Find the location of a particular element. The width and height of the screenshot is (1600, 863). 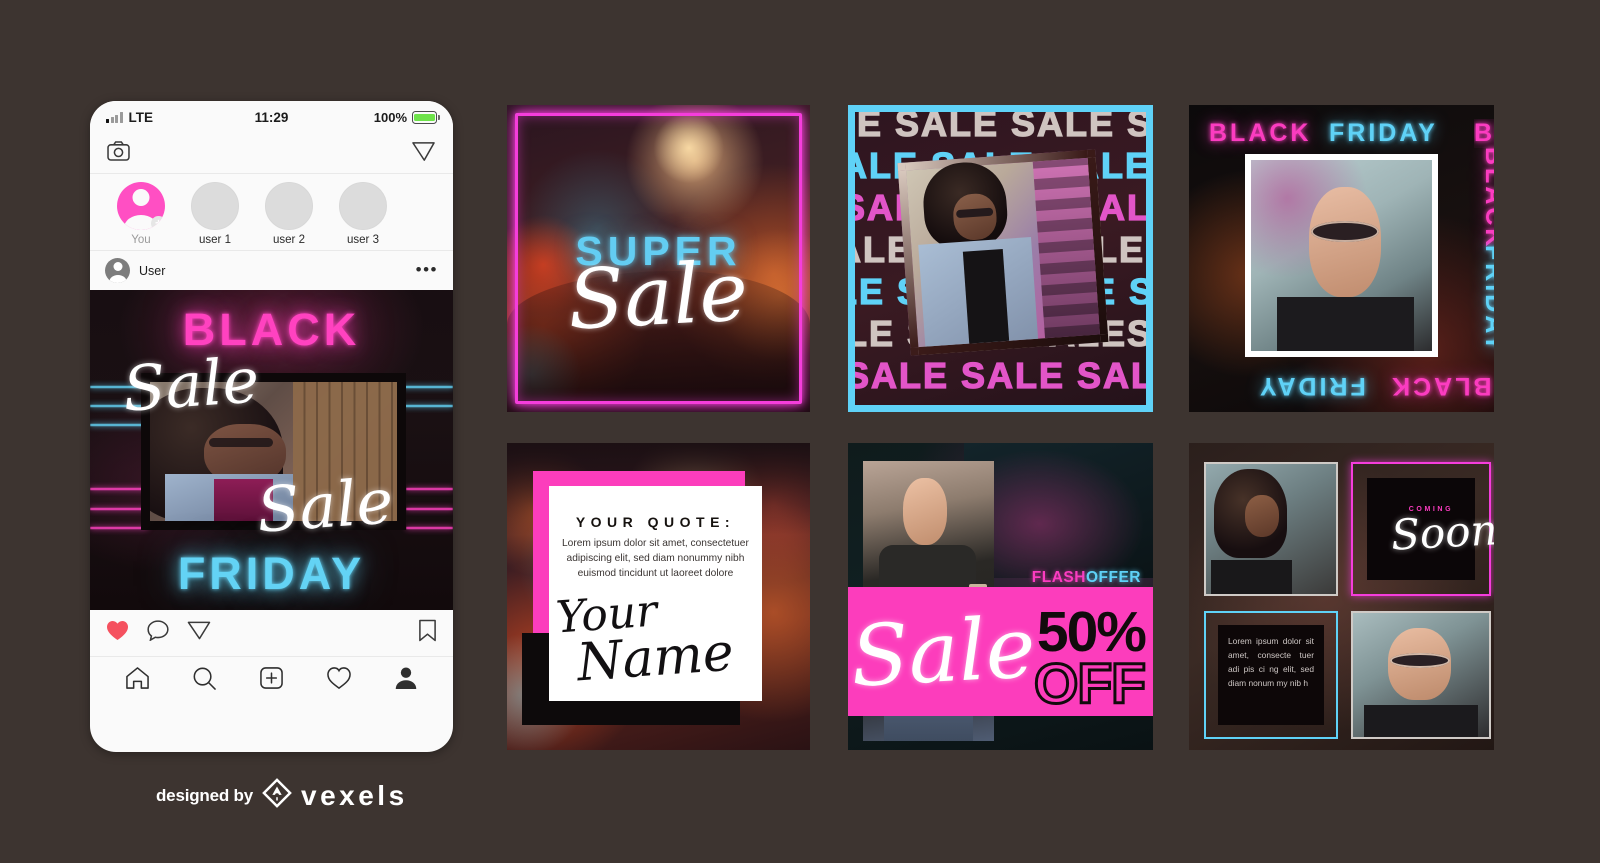

tile-super-sale: SUPER Sale is located at coordinates (658, 258).